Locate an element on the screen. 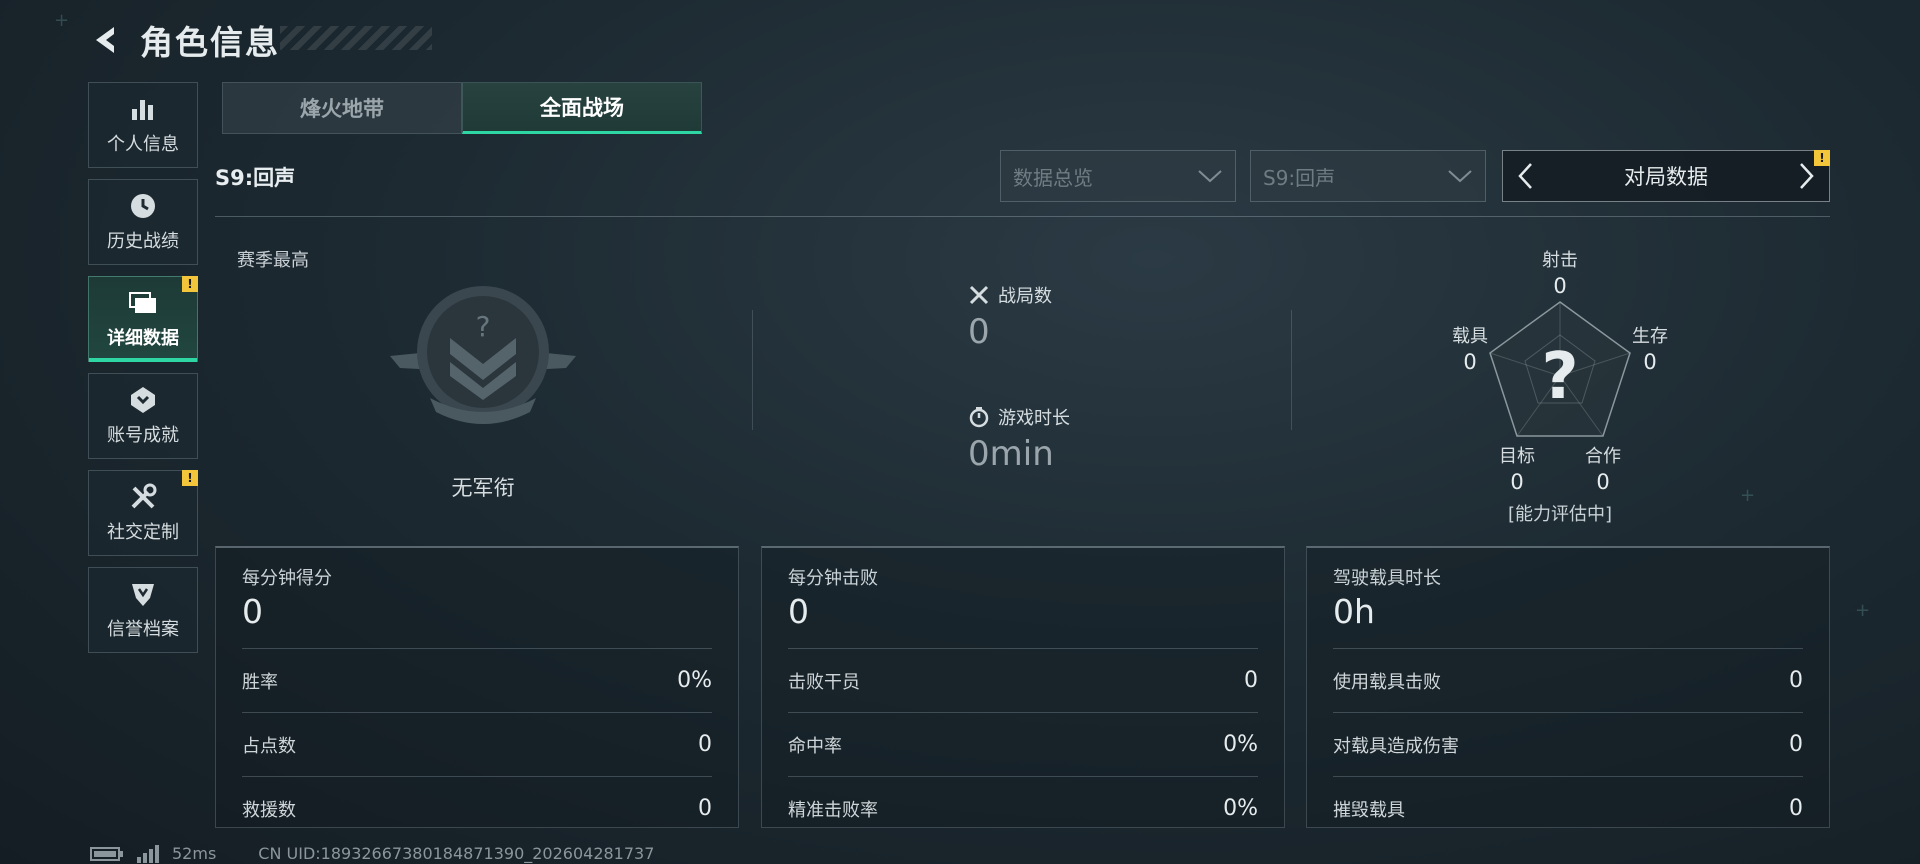 This screenshot has height=864, width=1920. signal-icon is located at coordinates (148, 853).